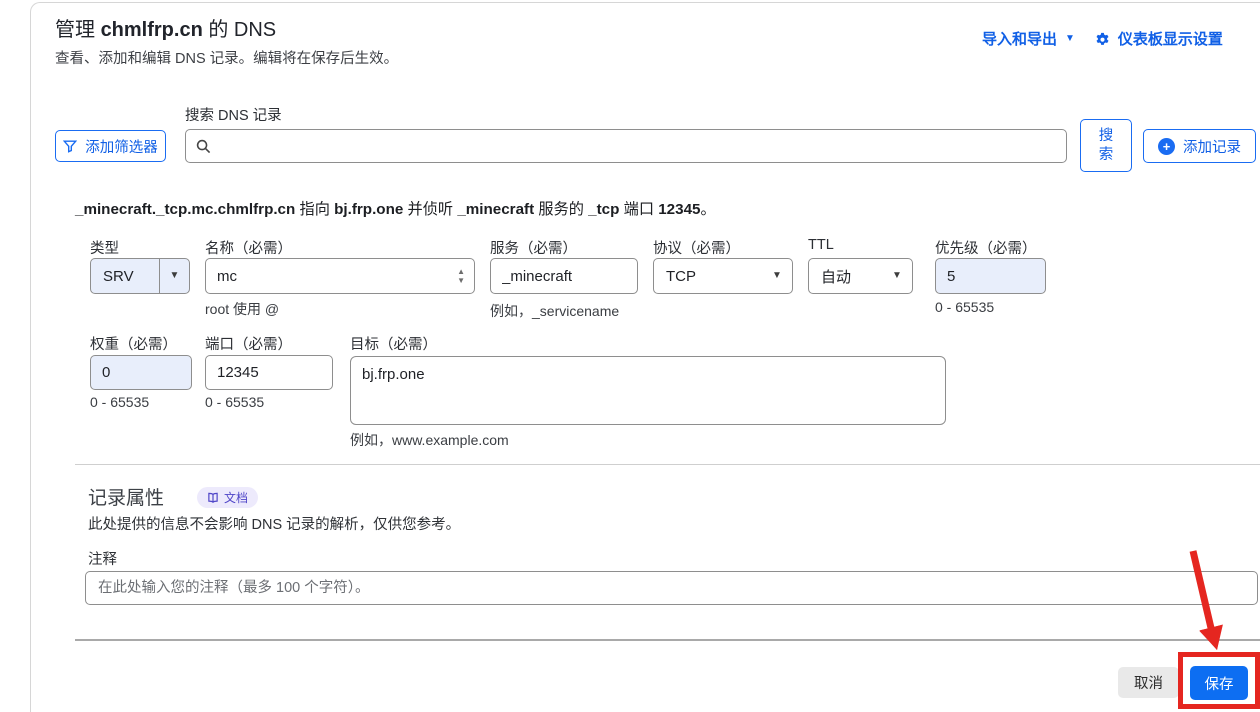 This screenshot has width=1260, height=712. Describe the element at coordinates (986, 249) in the screenshot. I see `priority-label: 优先级（必需）` at that location.